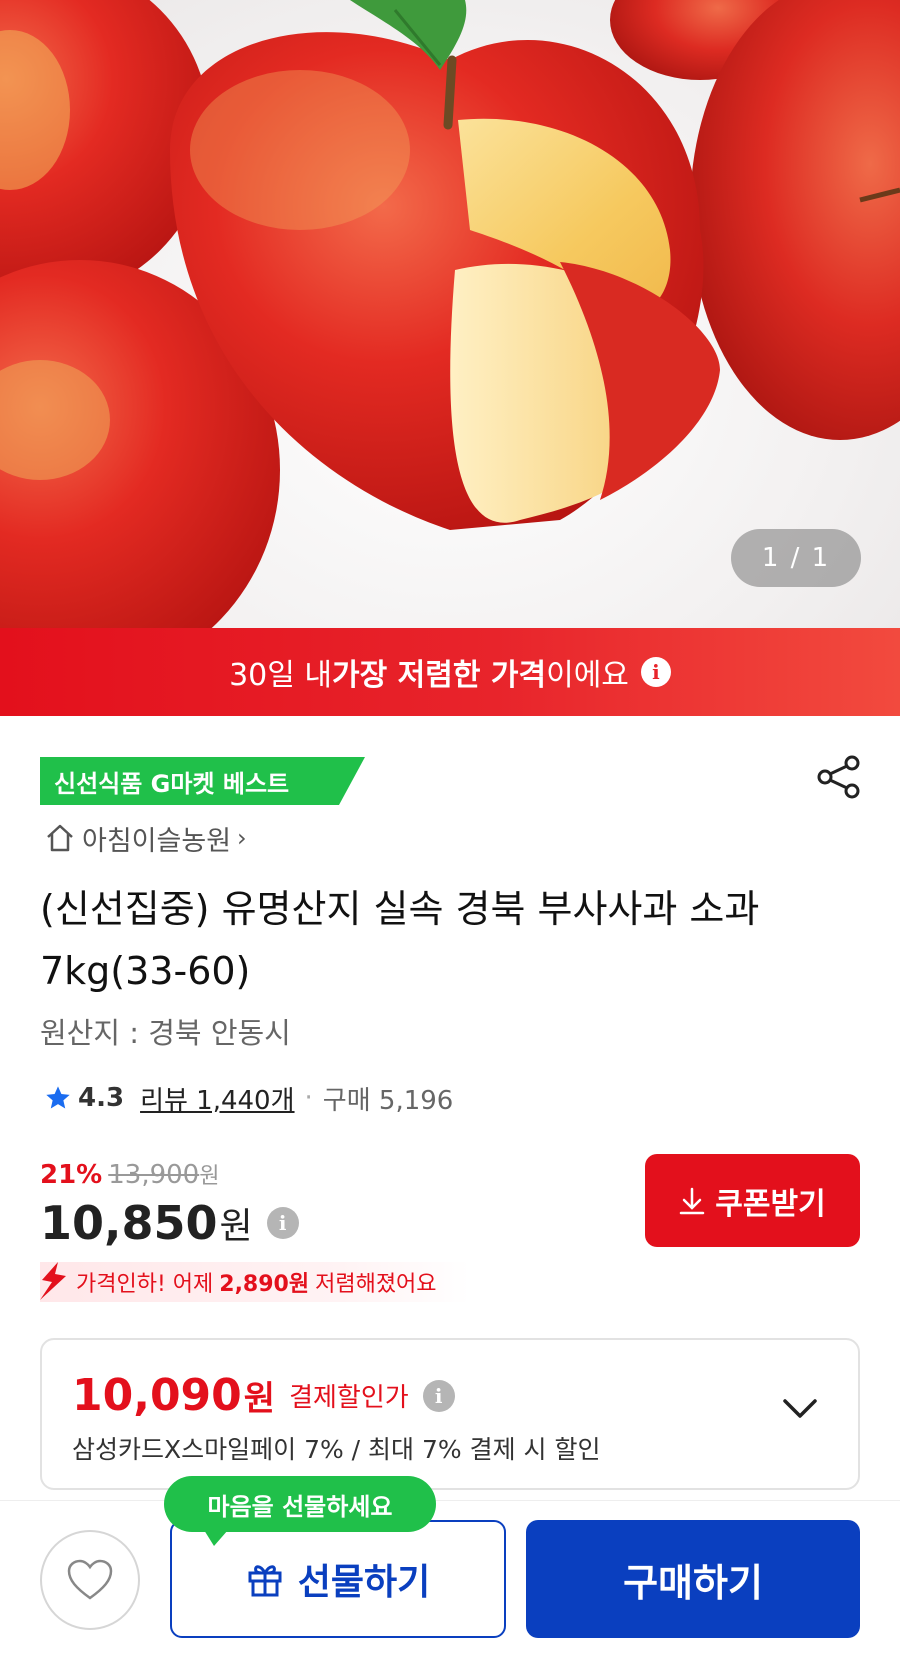 The height and width of the screenshot is (1655, 900). Describe the element at coordinates (101, 1098) in the screenshot. I see `rating-score: 4.3` at that location.